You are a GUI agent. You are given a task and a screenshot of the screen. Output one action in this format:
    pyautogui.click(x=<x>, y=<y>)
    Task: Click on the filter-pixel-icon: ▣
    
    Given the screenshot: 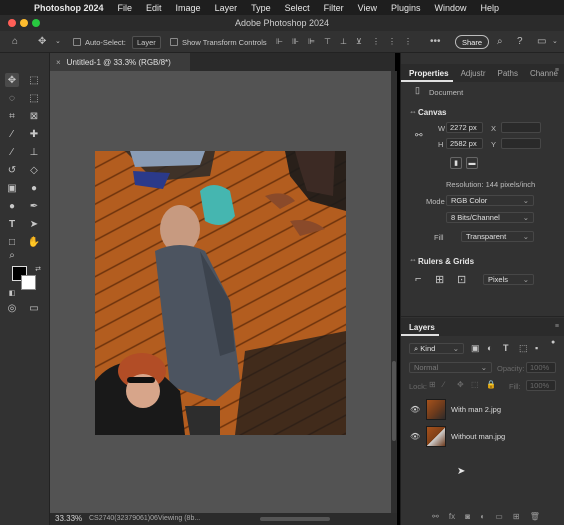 What is the action you would take?
    pyautogui.click(x=475, y=348)
    